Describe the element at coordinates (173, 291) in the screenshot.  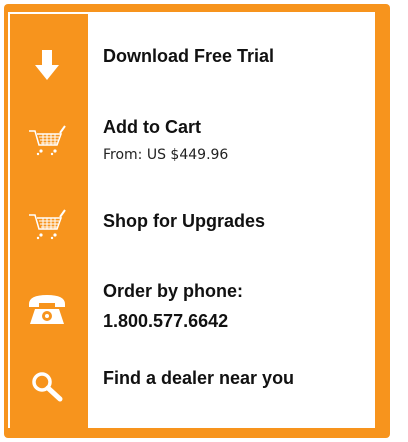
I see `order-by-phone-label: Order by phone:` at that location.